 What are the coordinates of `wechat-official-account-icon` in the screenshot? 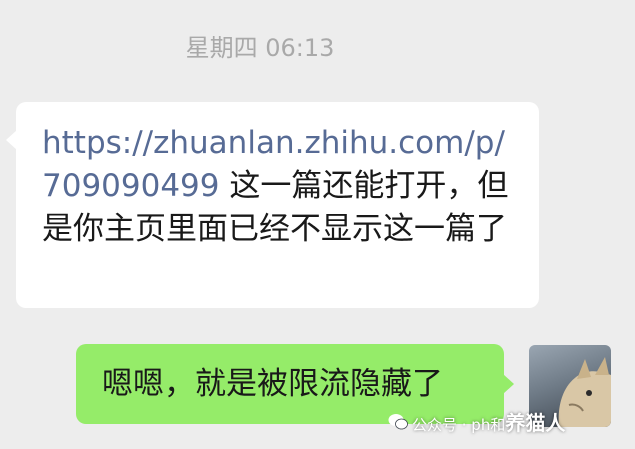 It's located at (398, 426).